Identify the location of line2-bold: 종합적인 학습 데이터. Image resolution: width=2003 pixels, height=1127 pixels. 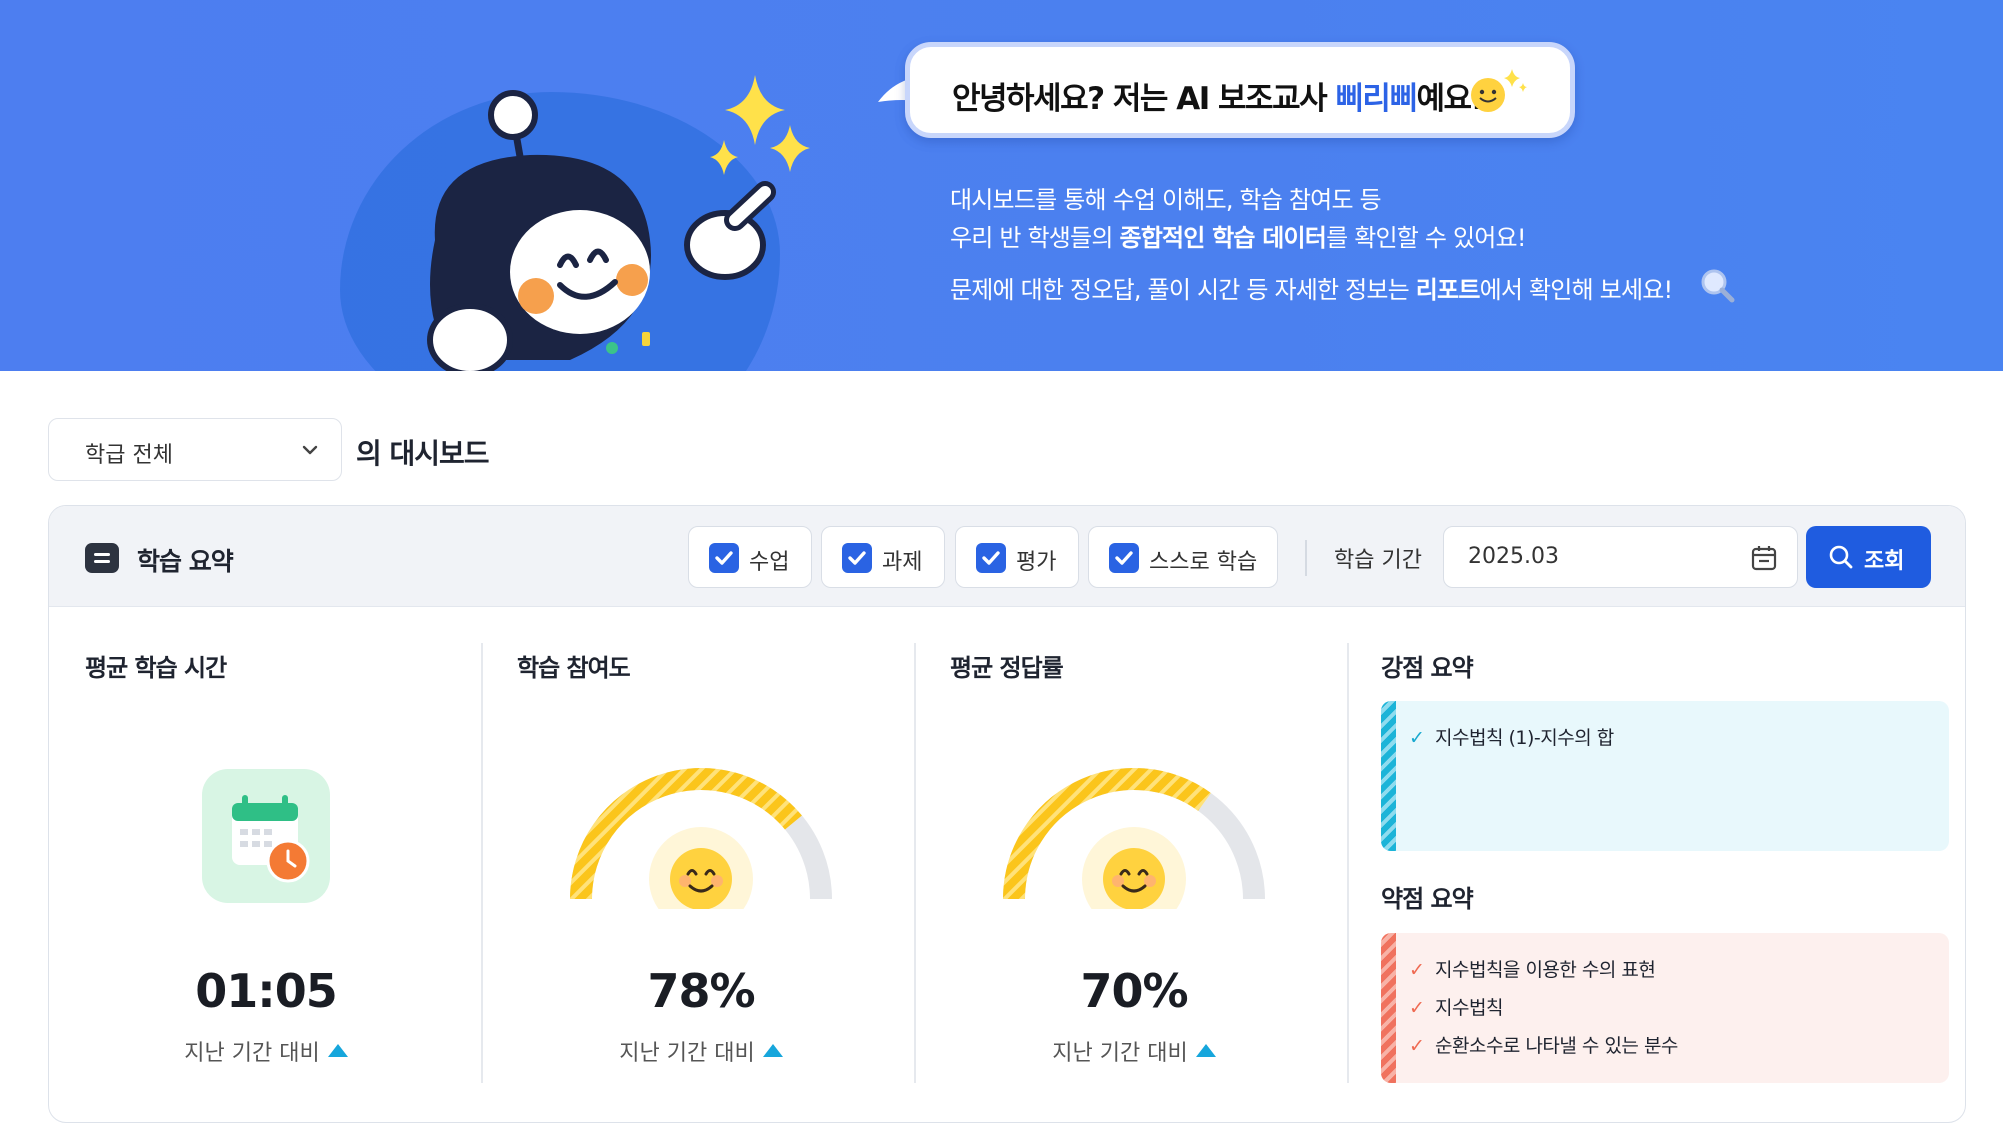
(1223, 238).